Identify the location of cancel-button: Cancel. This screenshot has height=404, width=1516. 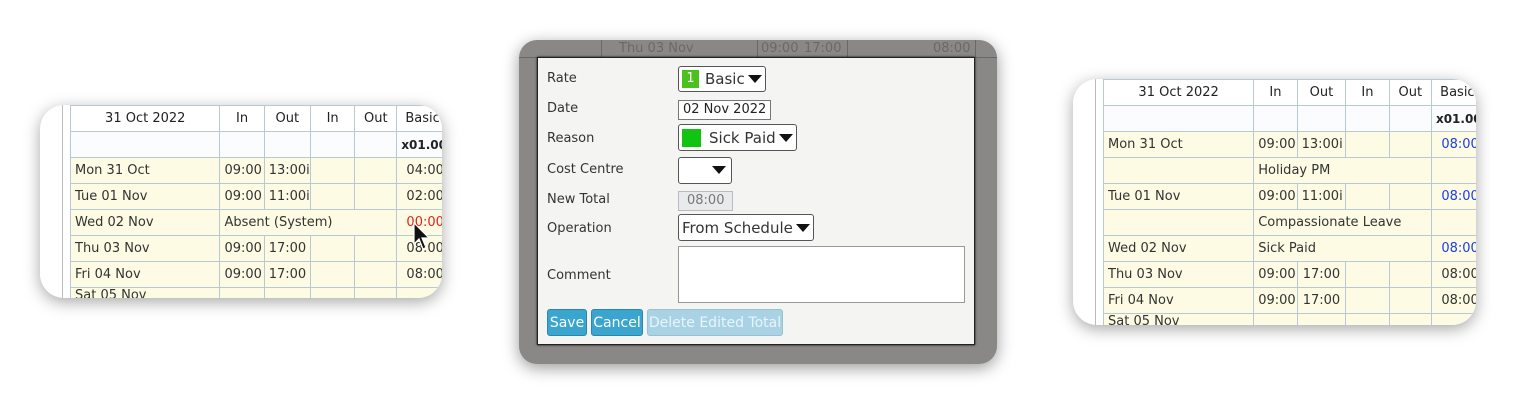
(617, 322).